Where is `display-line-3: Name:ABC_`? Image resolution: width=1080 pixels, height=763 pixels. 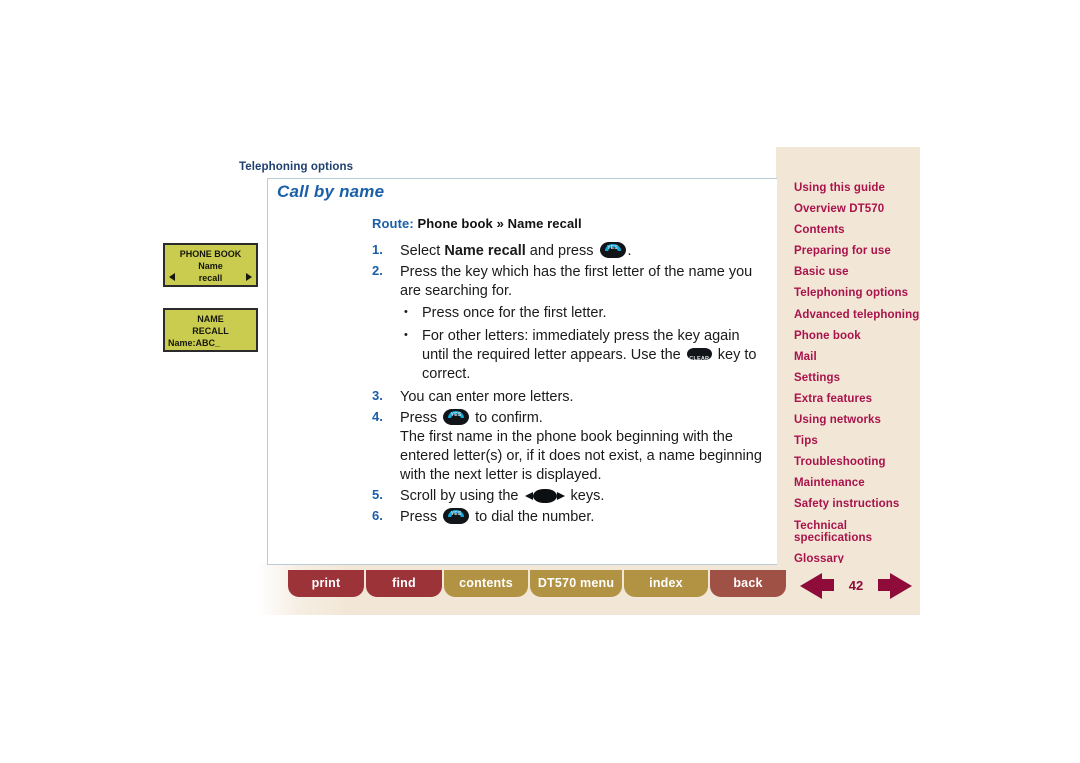 display-line-3: Name:ABC_ is located at coordinates (194, 343).